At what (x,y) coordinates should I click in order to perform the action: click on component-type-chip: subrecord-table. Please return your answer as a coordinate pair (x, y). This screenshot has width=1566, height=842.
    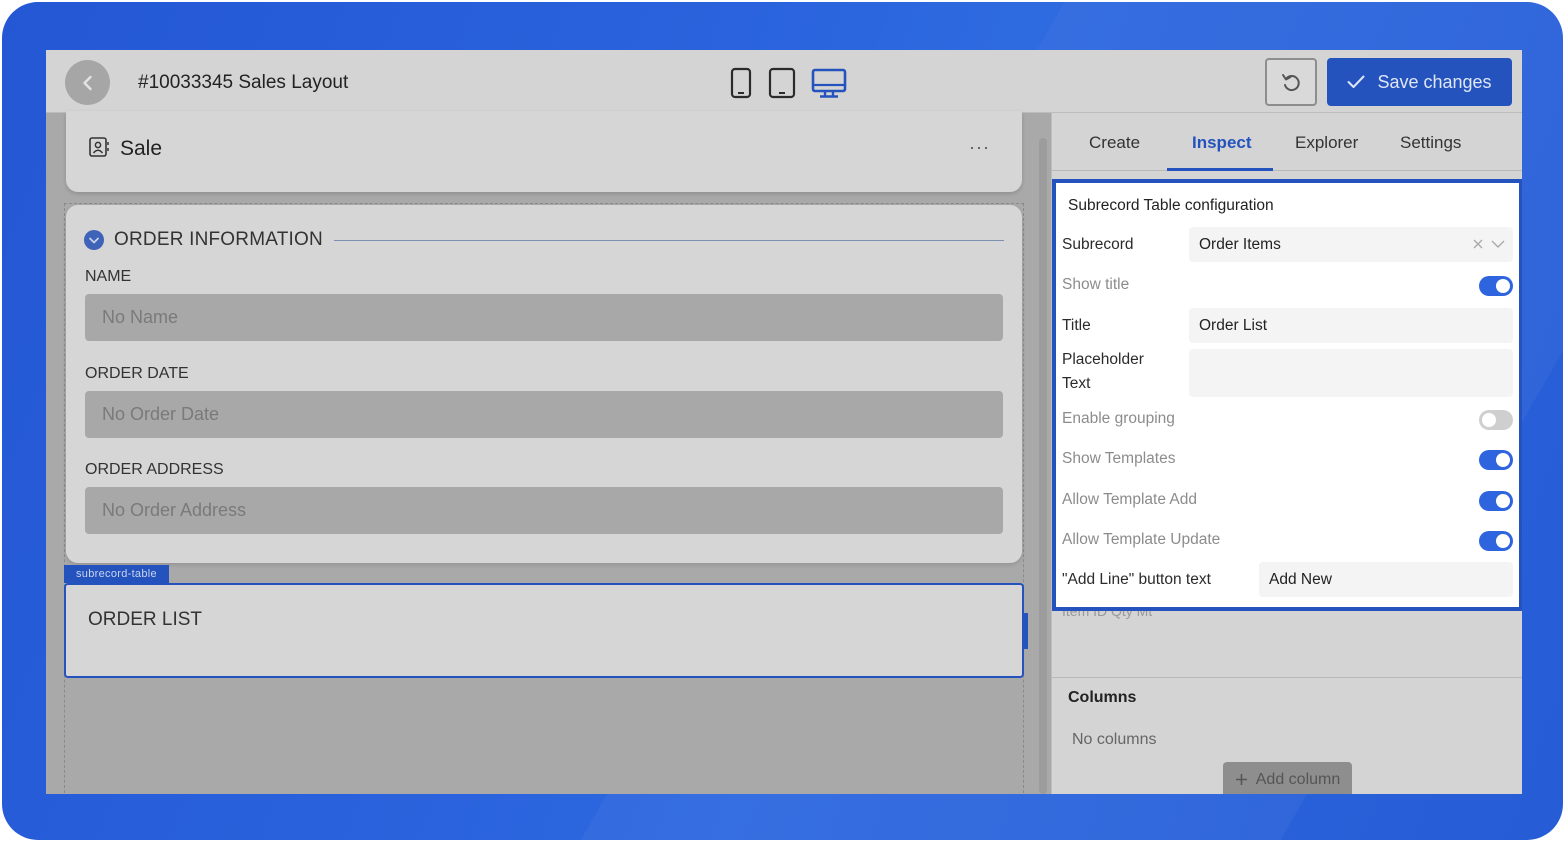
    Looking at the image, I should click on (116, 574).